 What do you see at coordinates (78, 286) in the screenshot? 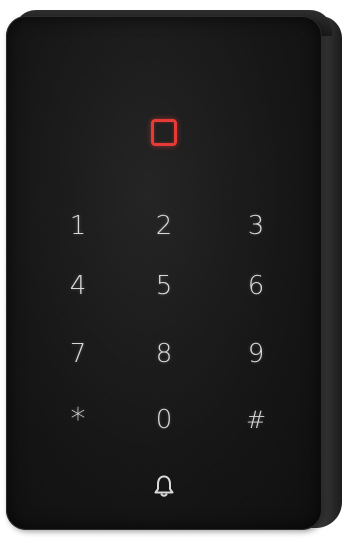
I see `key-4: 4` at bounding box center [78, 286].